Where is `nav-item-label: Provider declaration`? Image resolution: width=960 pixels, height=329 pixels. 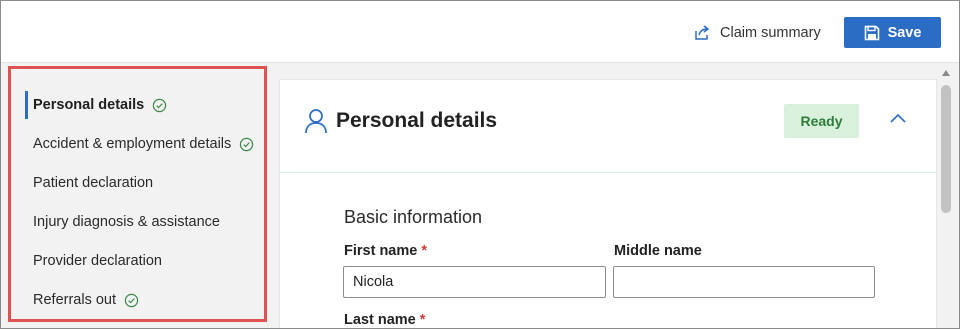 nav-item-label: Provider declaration is located at coordinates (97, 261).